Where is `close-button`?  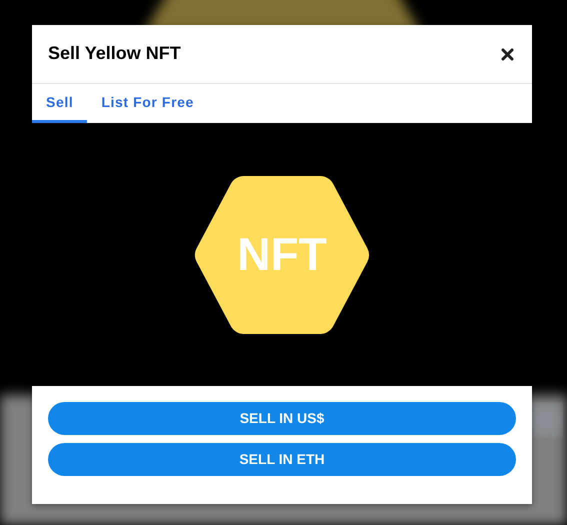 close-button is located at coordinates (507, 54).